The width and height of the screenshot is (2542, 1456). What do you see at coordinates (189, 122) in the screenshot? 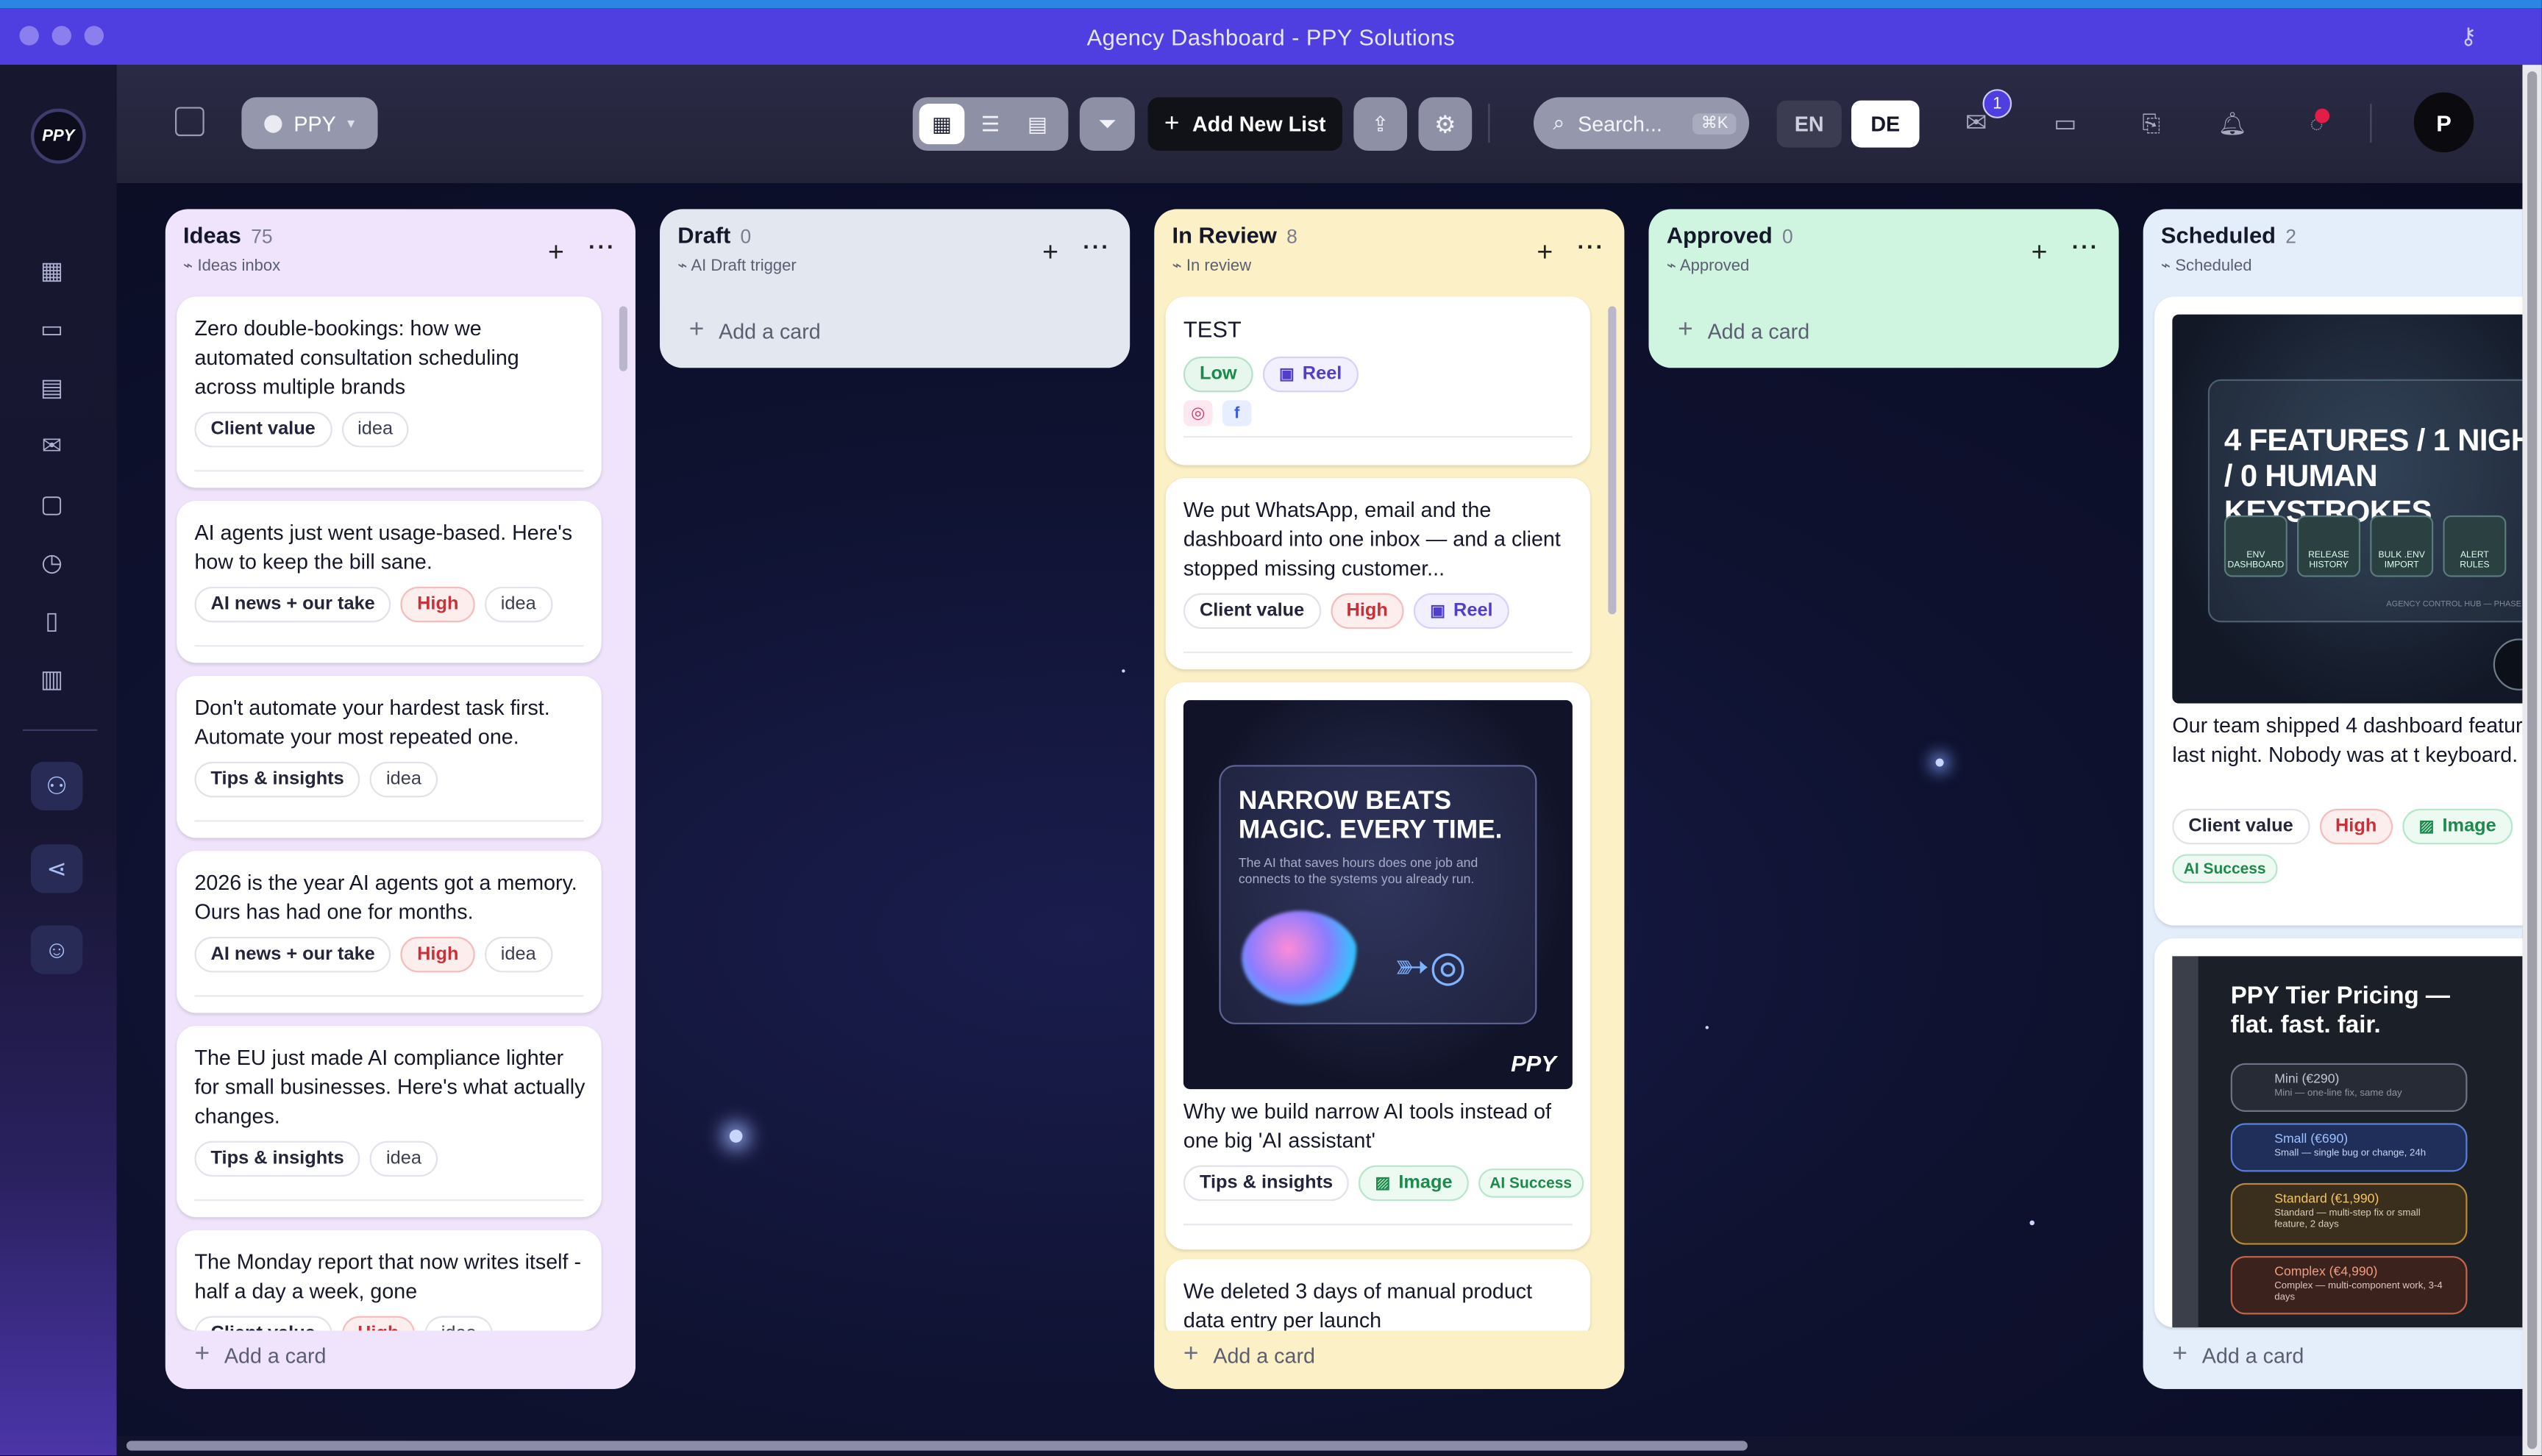
I see `sidebar-toggle-icon` at bounding box center [189, 122].